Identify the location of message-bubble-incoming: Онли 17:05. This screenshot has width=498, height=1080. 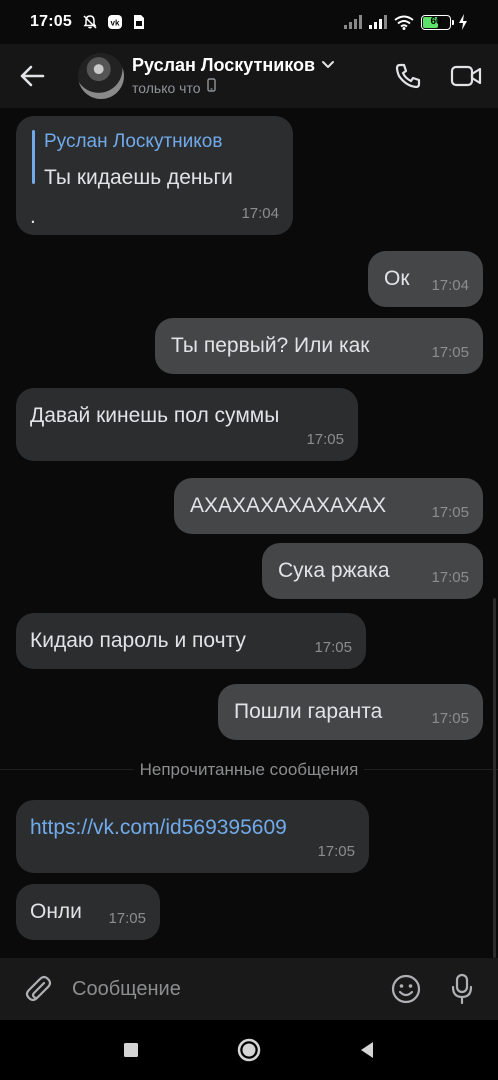
(88, 912).